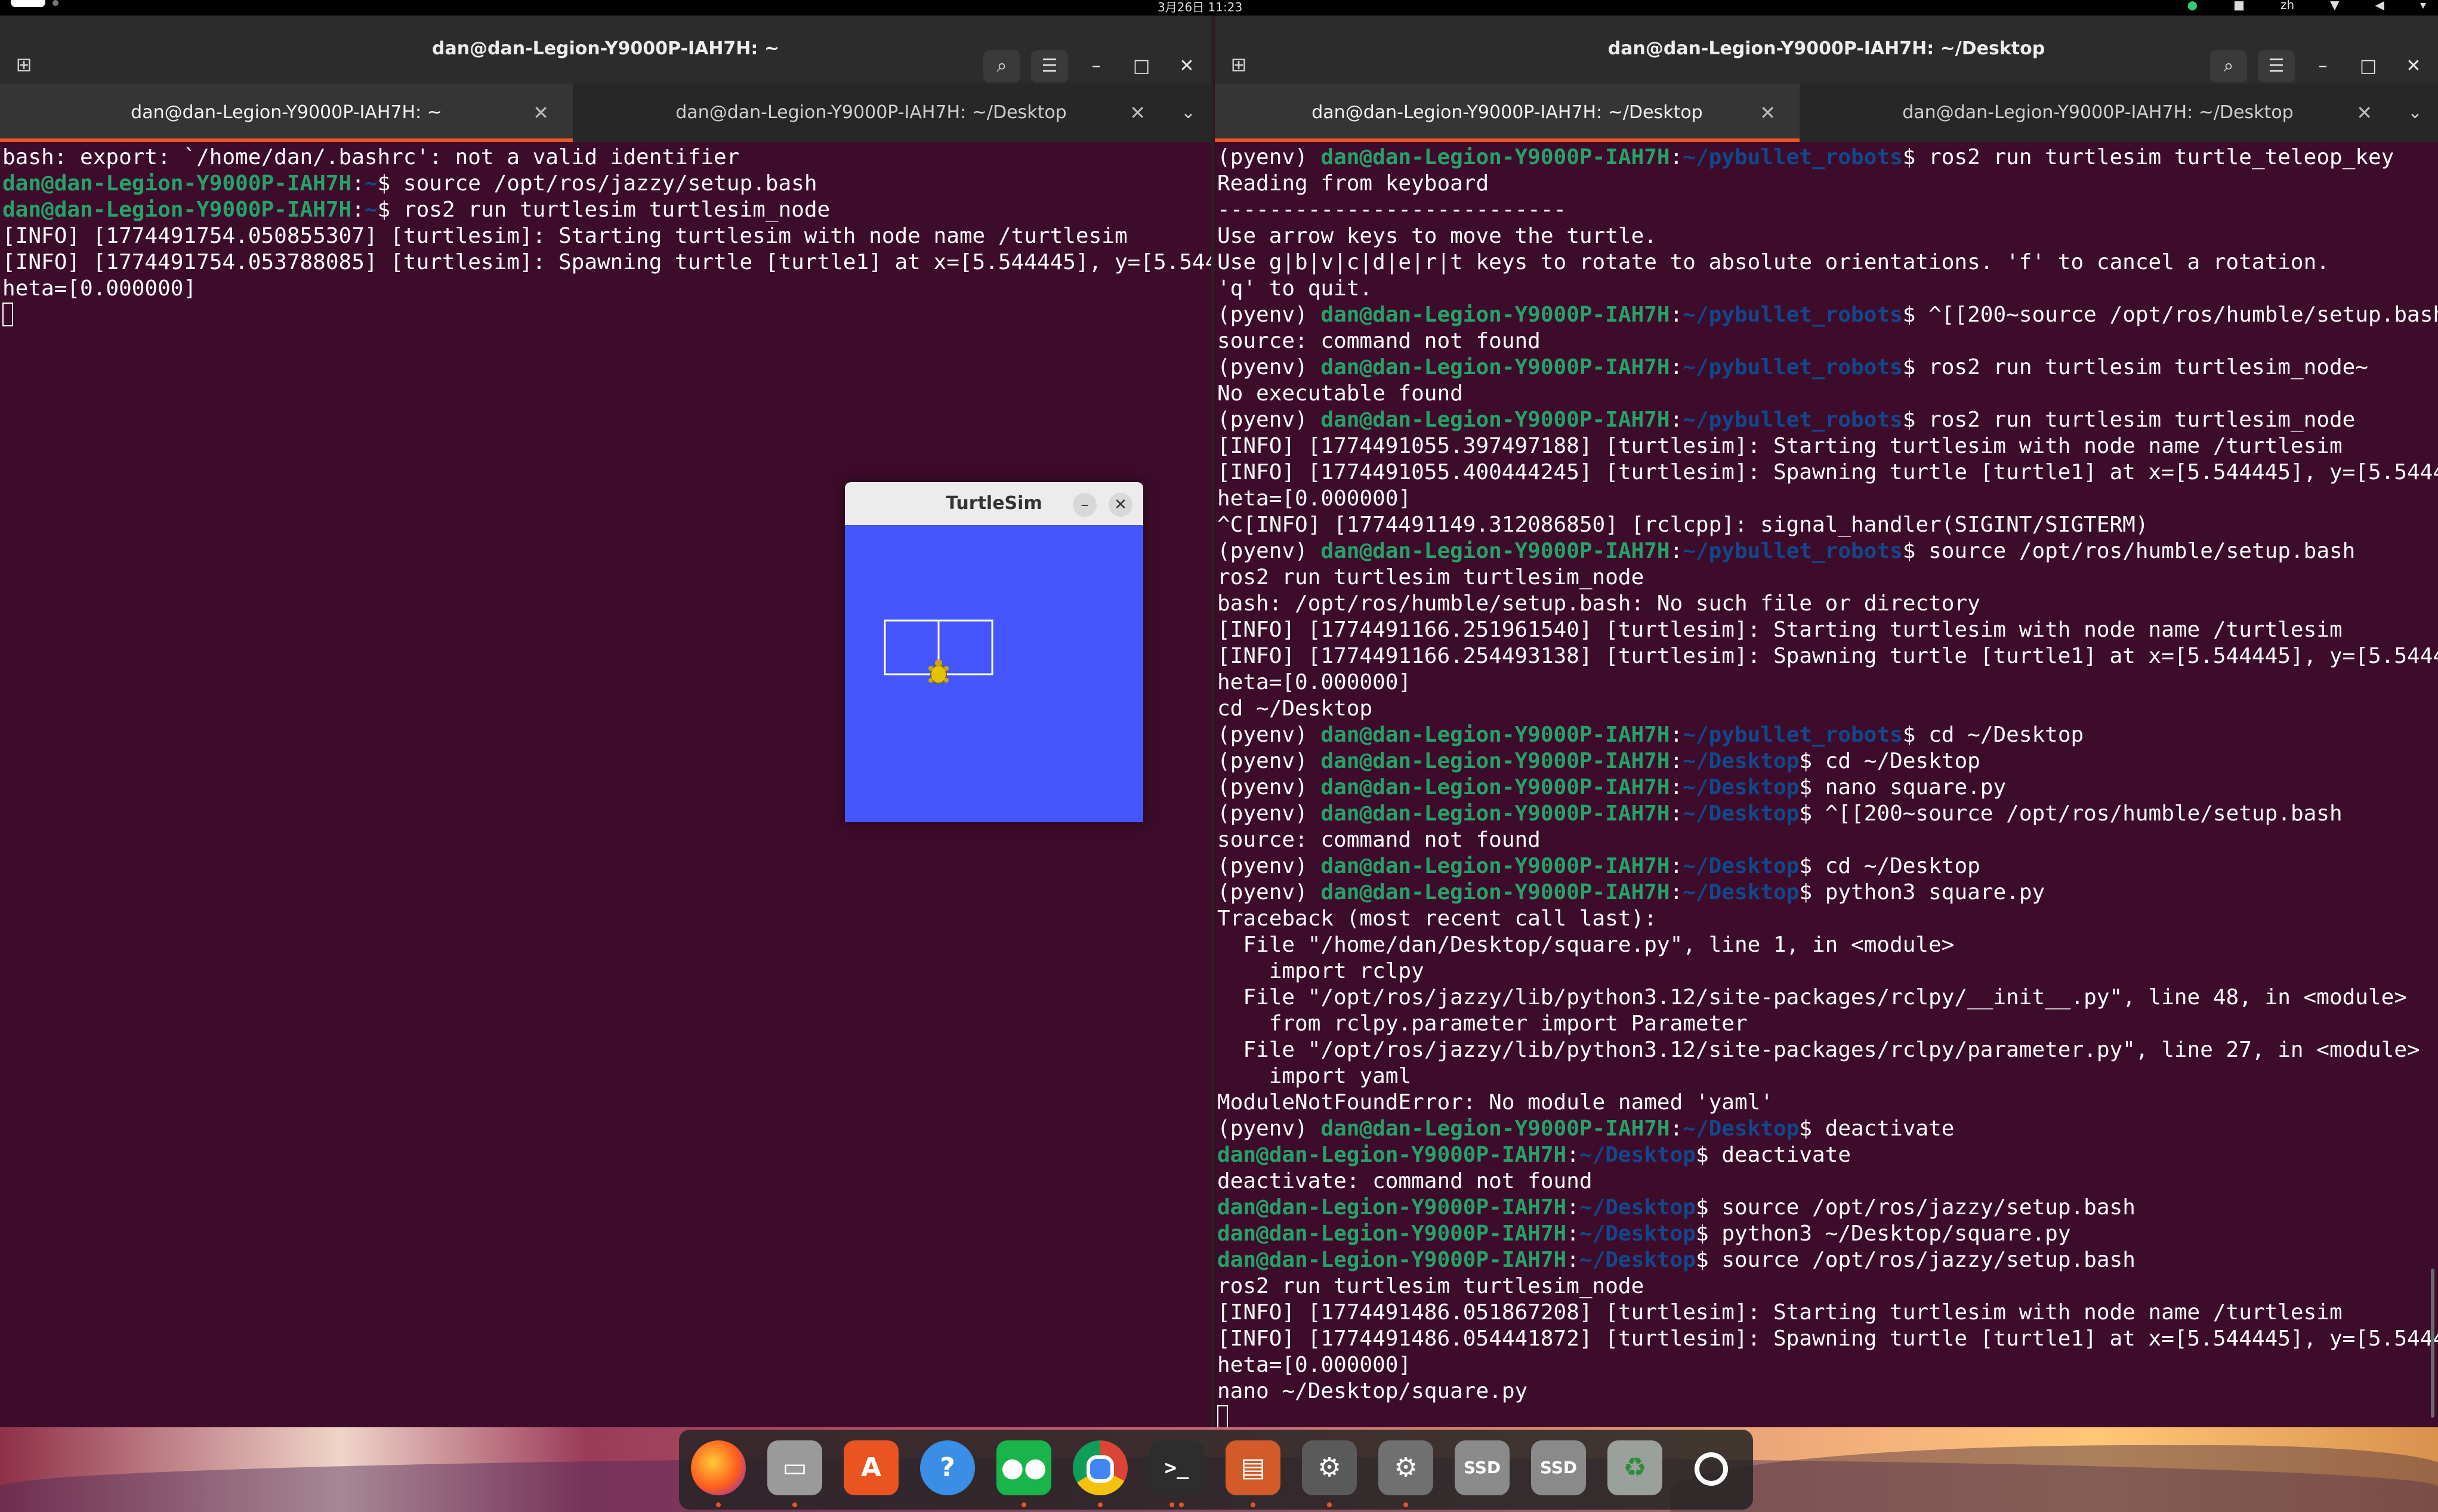 The height and width of the screenshot is (1512, 2438). Describe the element at coordinates (1827, 1391) in the screenshot. I see `terminal-line: nano ~/Desktop/square.py` at that location.